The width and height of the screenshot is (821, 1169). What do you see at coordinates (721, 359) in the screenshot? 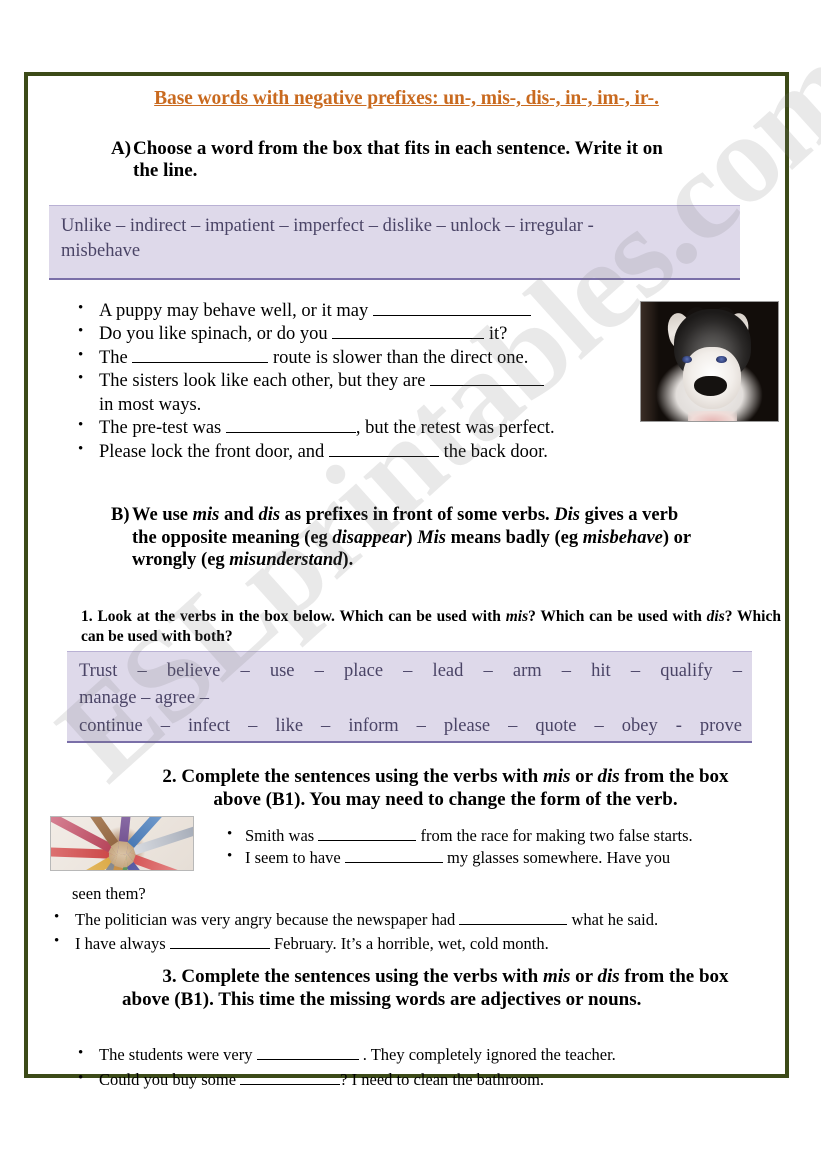
I see `puppy-eye-right` at bounding box center [721, 359].